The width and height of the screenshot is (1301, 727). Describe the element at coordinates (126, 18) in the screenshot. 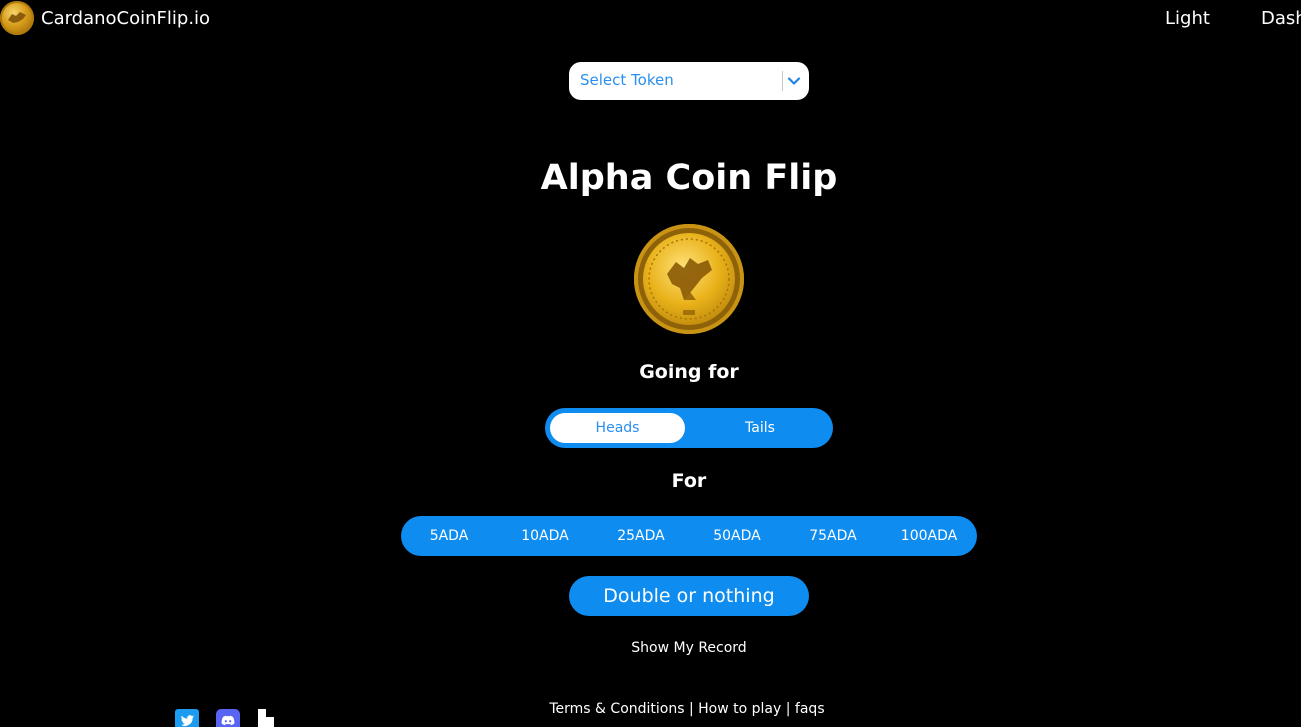

I see `brand-name: CardanoCoinFlip.io` at that location.